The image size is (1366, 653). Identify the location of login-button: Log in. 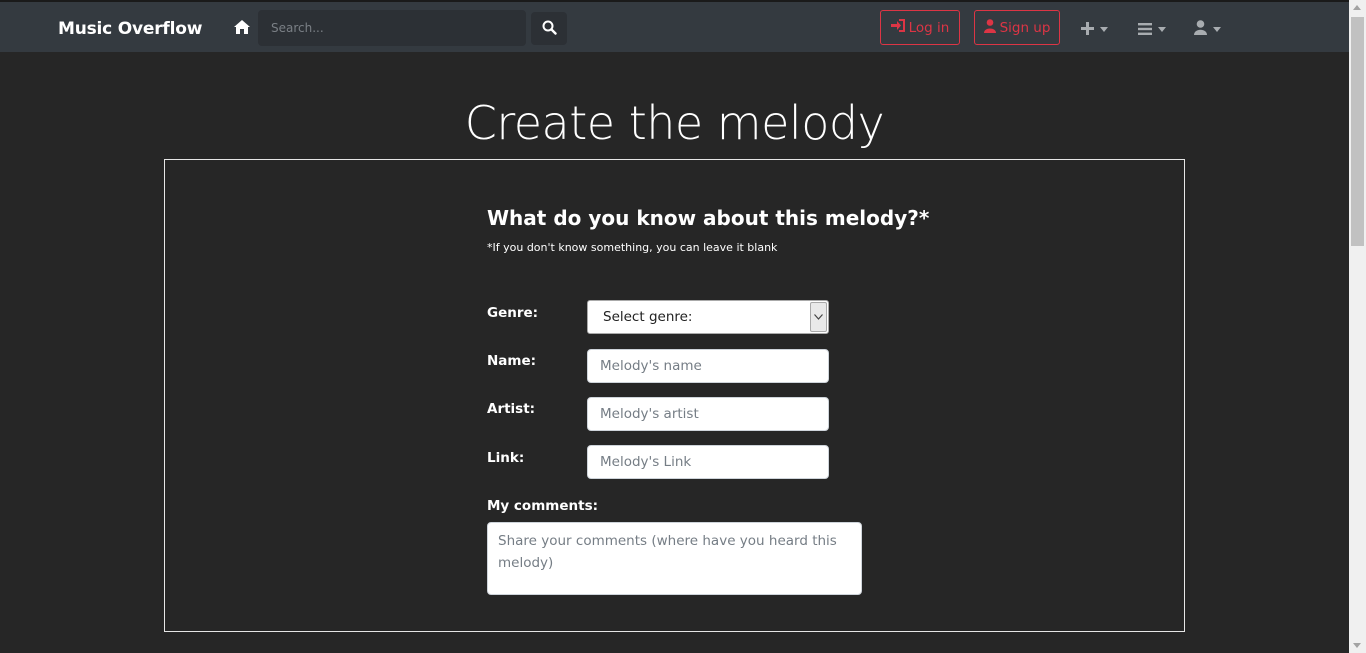
(920, 27).